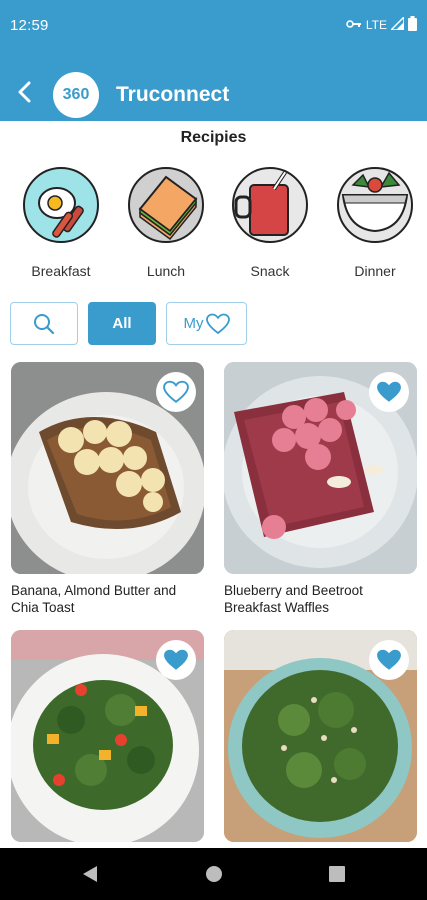 The image size is (427, 900). I want to click on search-icon, so click(44, 323).